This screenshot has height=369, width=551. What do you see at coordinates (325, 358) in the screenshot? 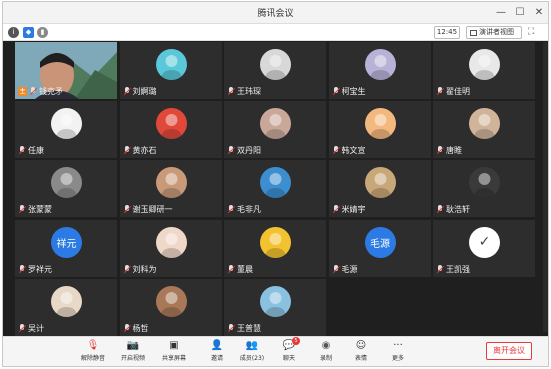
I see `toolbar-item-label: 录制` at bounding box center [325, 358].